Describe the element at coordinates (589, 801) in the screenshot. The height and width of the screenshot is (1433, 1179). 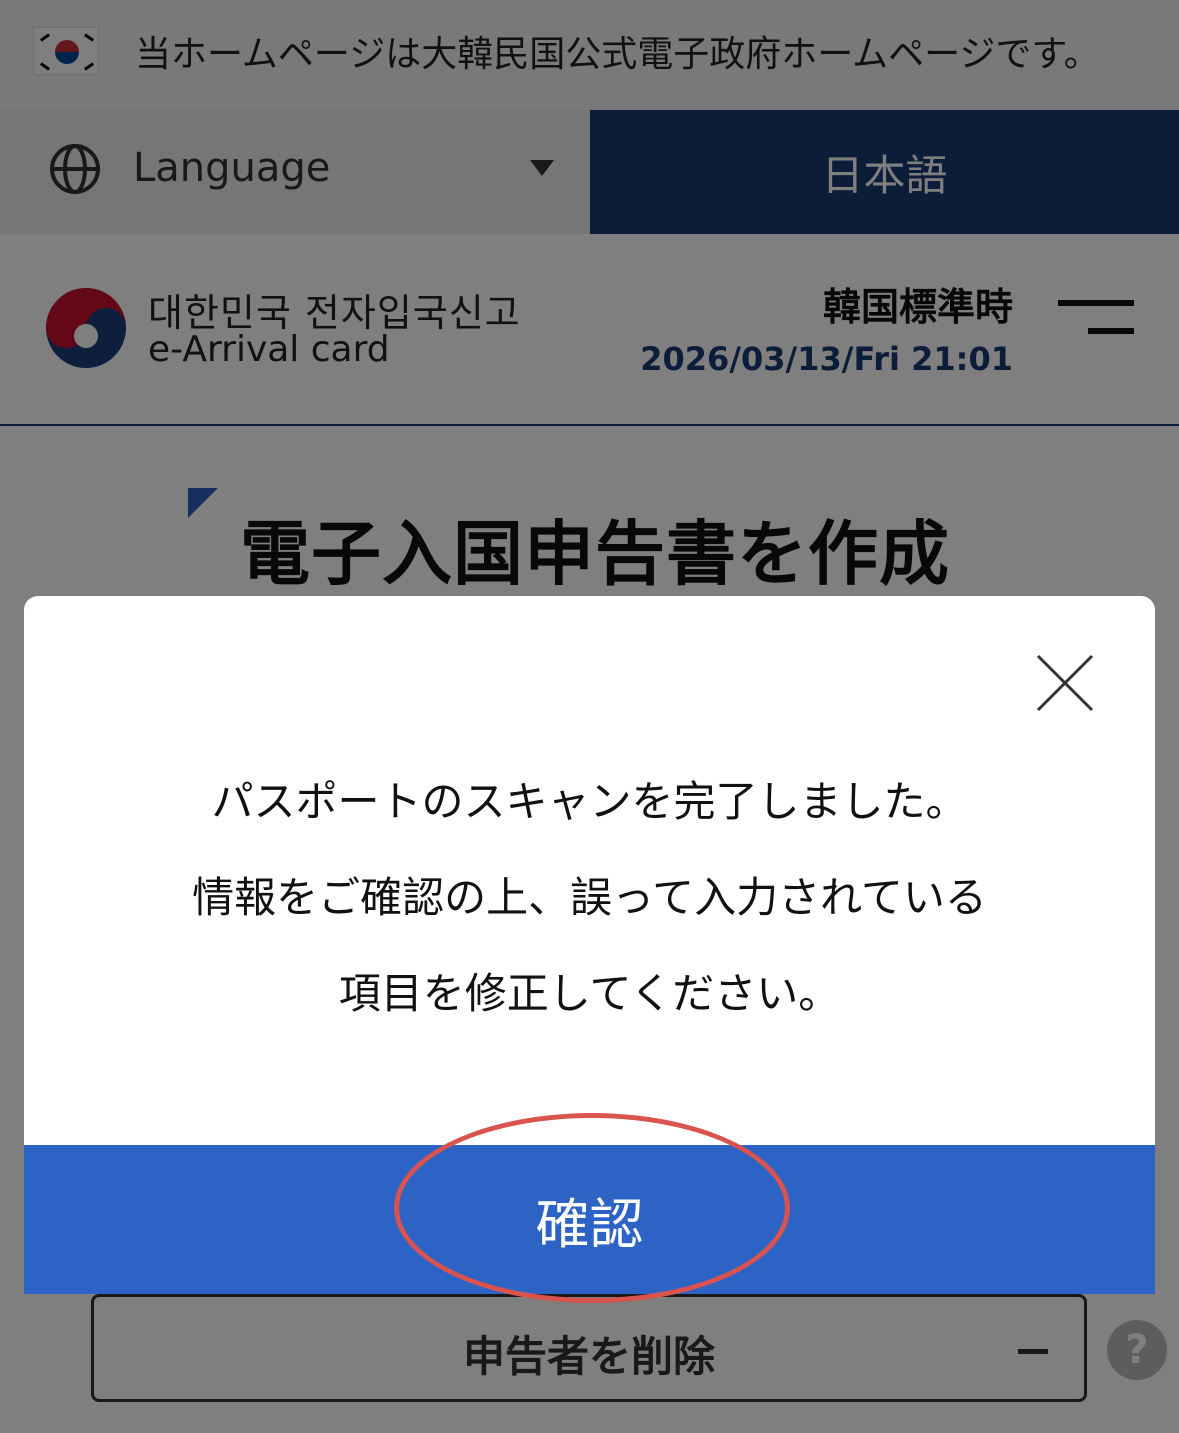
I see `modal-message-line: パスポートのスキャンを完了しました。` at that location.